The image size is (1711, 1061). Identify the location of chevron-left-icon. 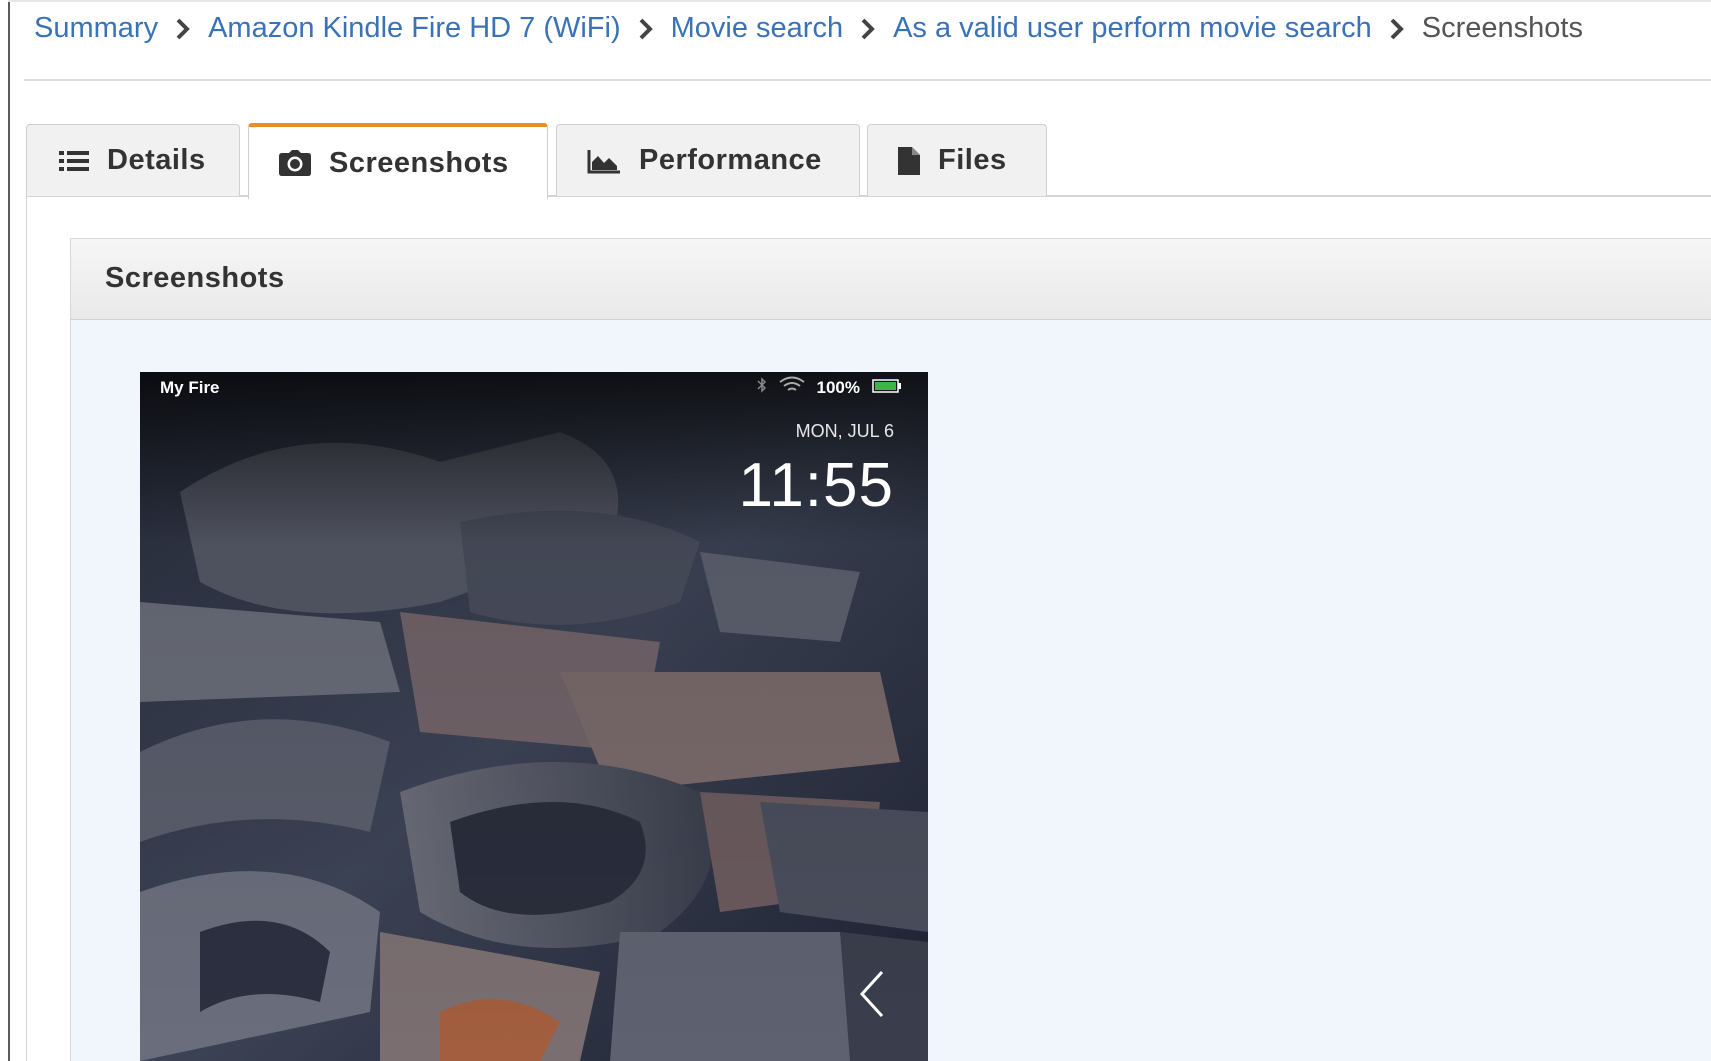
(872, 996).